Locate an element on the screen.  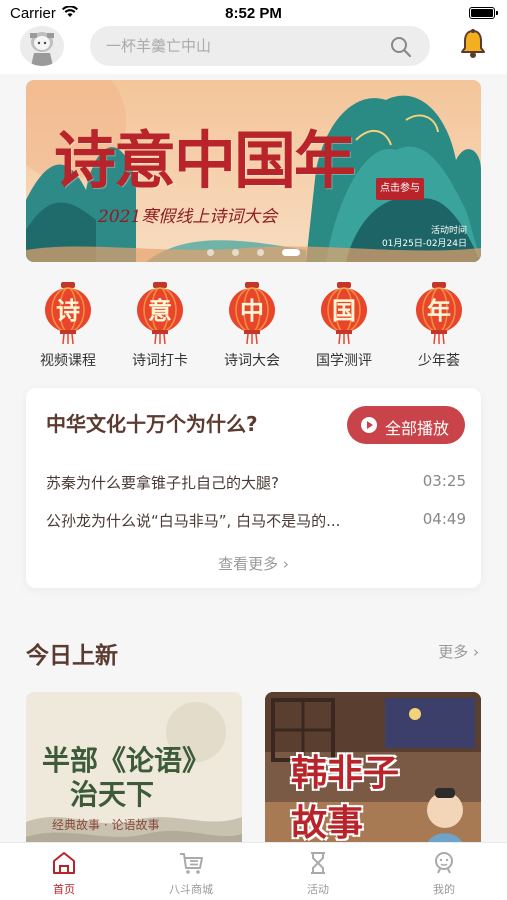
avatar-figure-icon is located at coordinates (42, 46).